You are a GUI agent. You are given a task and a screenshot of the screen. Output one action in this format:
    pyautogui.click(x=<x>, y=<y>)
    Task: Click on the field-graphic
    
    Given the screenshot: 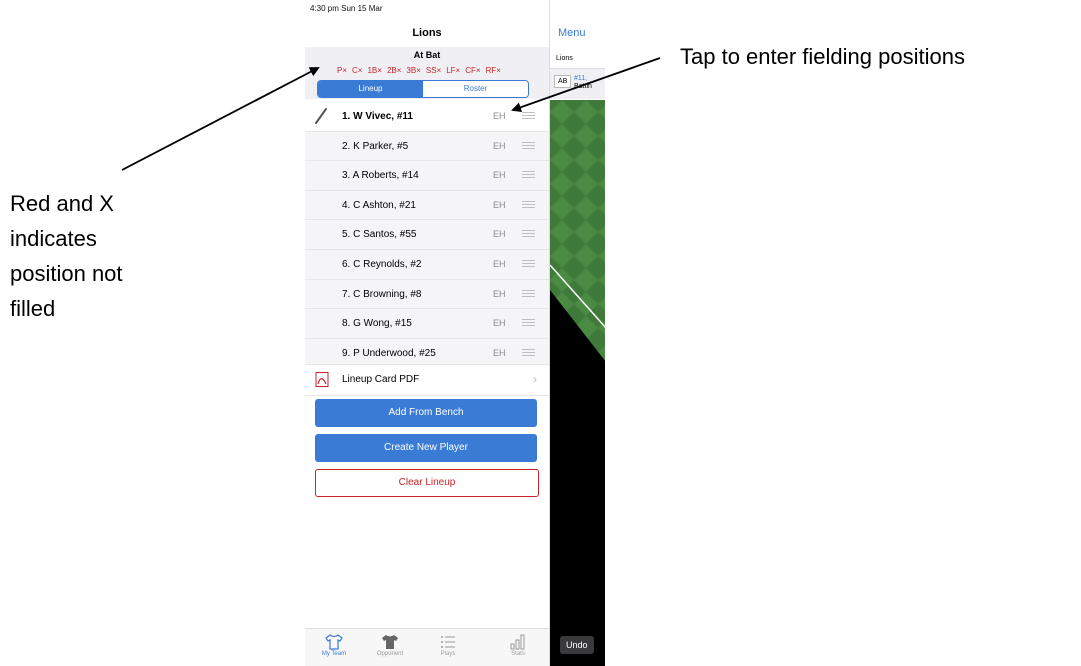 What is the action you would take?
    pyautogui.click(x=577, y=230)
    